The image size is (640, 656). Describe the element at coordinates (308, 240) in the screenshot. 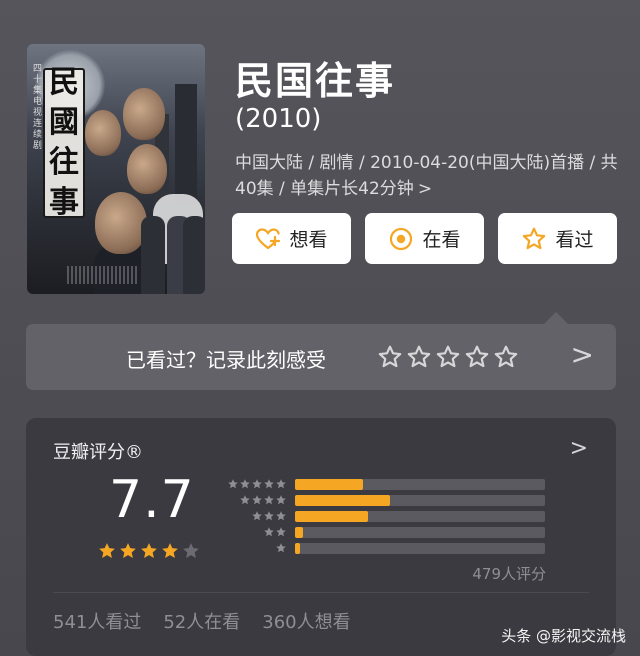

I see `want-to-watch-label: 想看` at that location.